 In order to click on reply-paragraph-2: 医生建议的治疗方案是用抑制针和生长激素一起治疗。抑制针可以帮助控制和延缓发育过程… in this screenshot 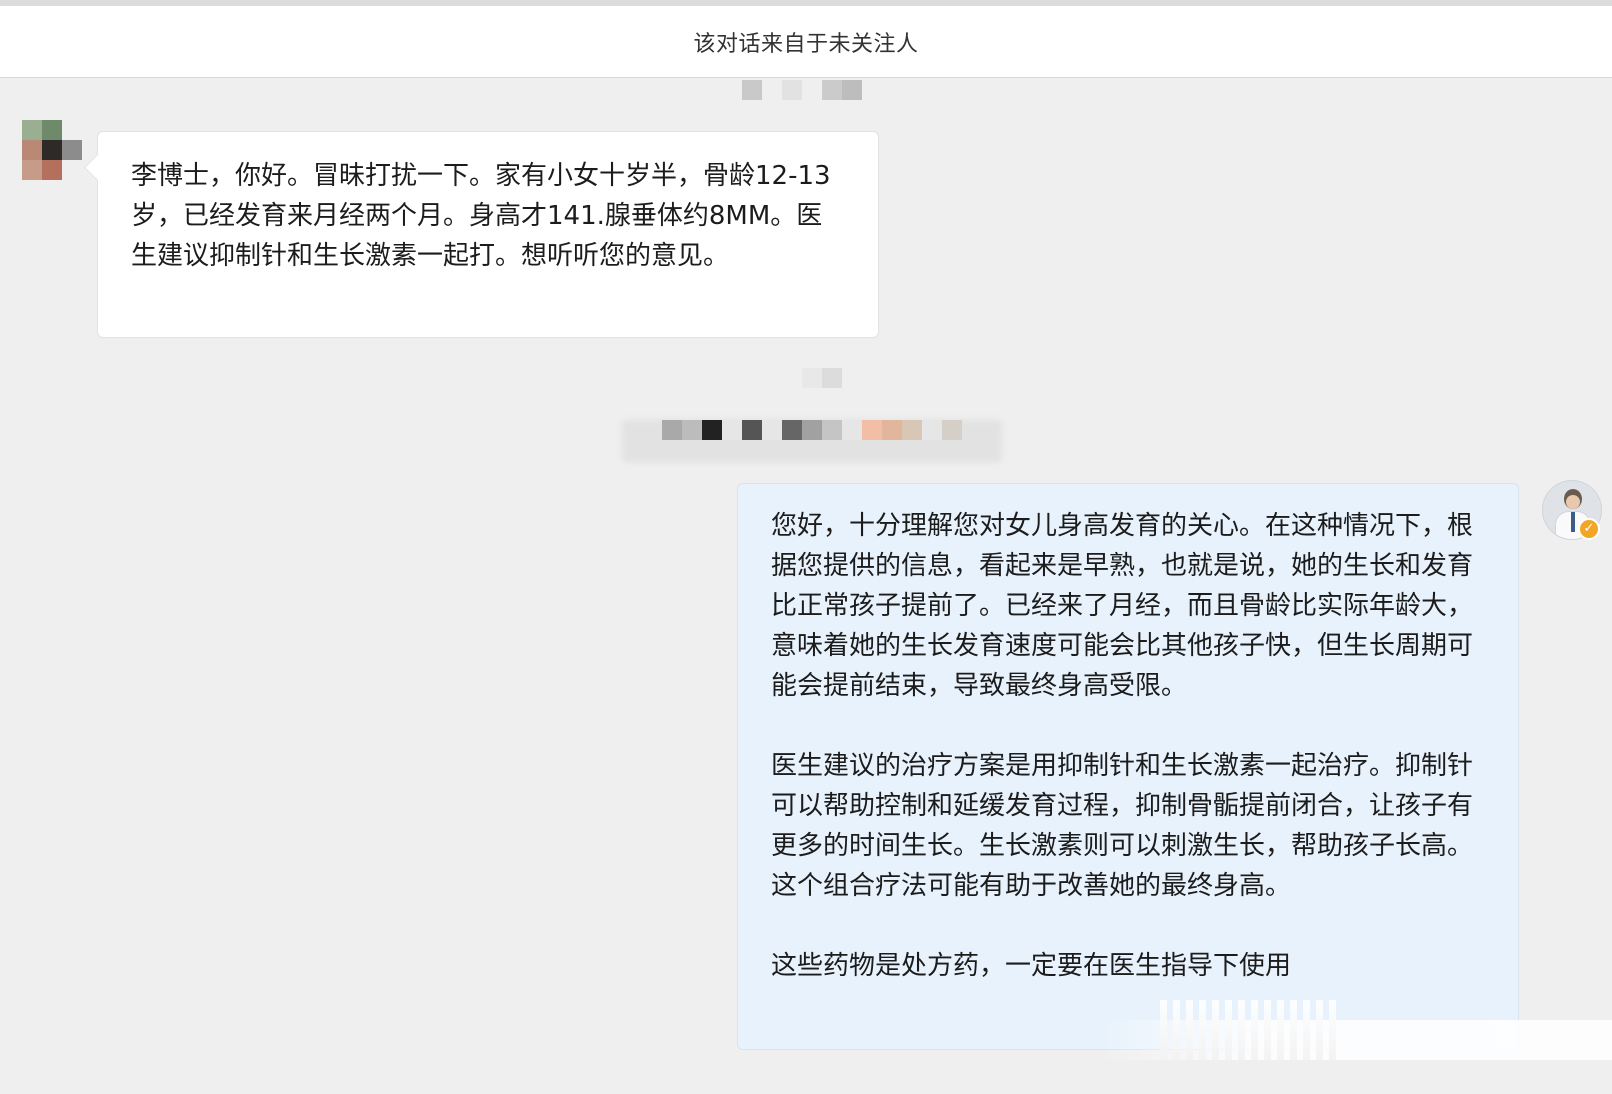, I will do `click(1122, 826)`.